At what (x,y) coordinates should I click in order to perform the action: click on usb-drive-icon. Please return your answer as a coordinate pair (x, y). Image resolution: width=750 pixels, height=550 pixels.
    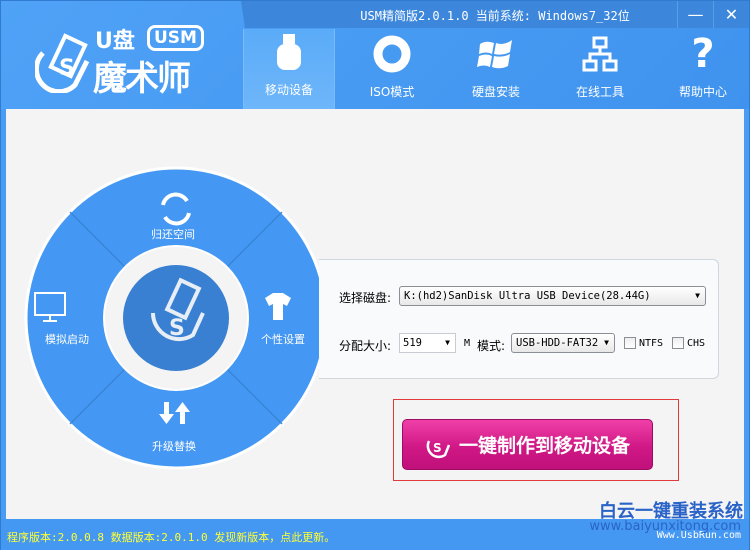
    Looking at the image, I should click on (289, 52).